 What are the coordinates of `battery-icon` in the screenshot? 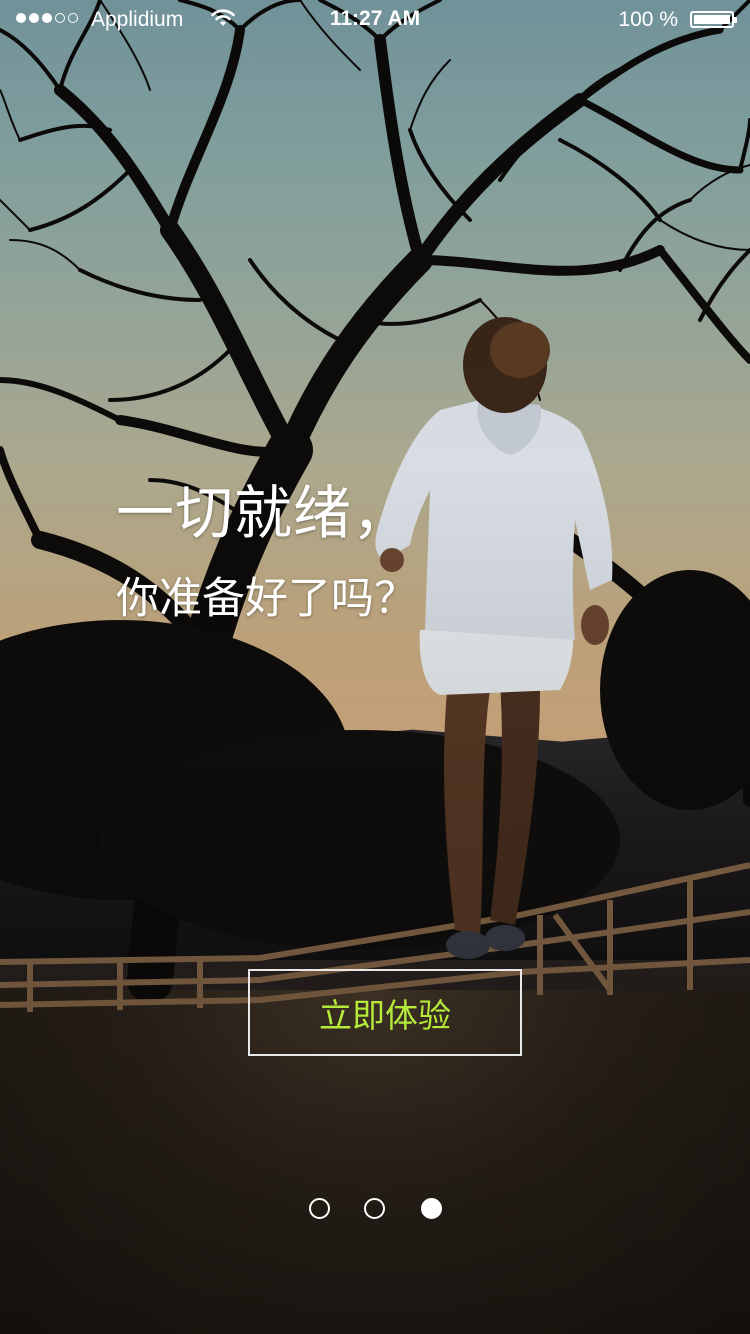 It's located at (713, 19).